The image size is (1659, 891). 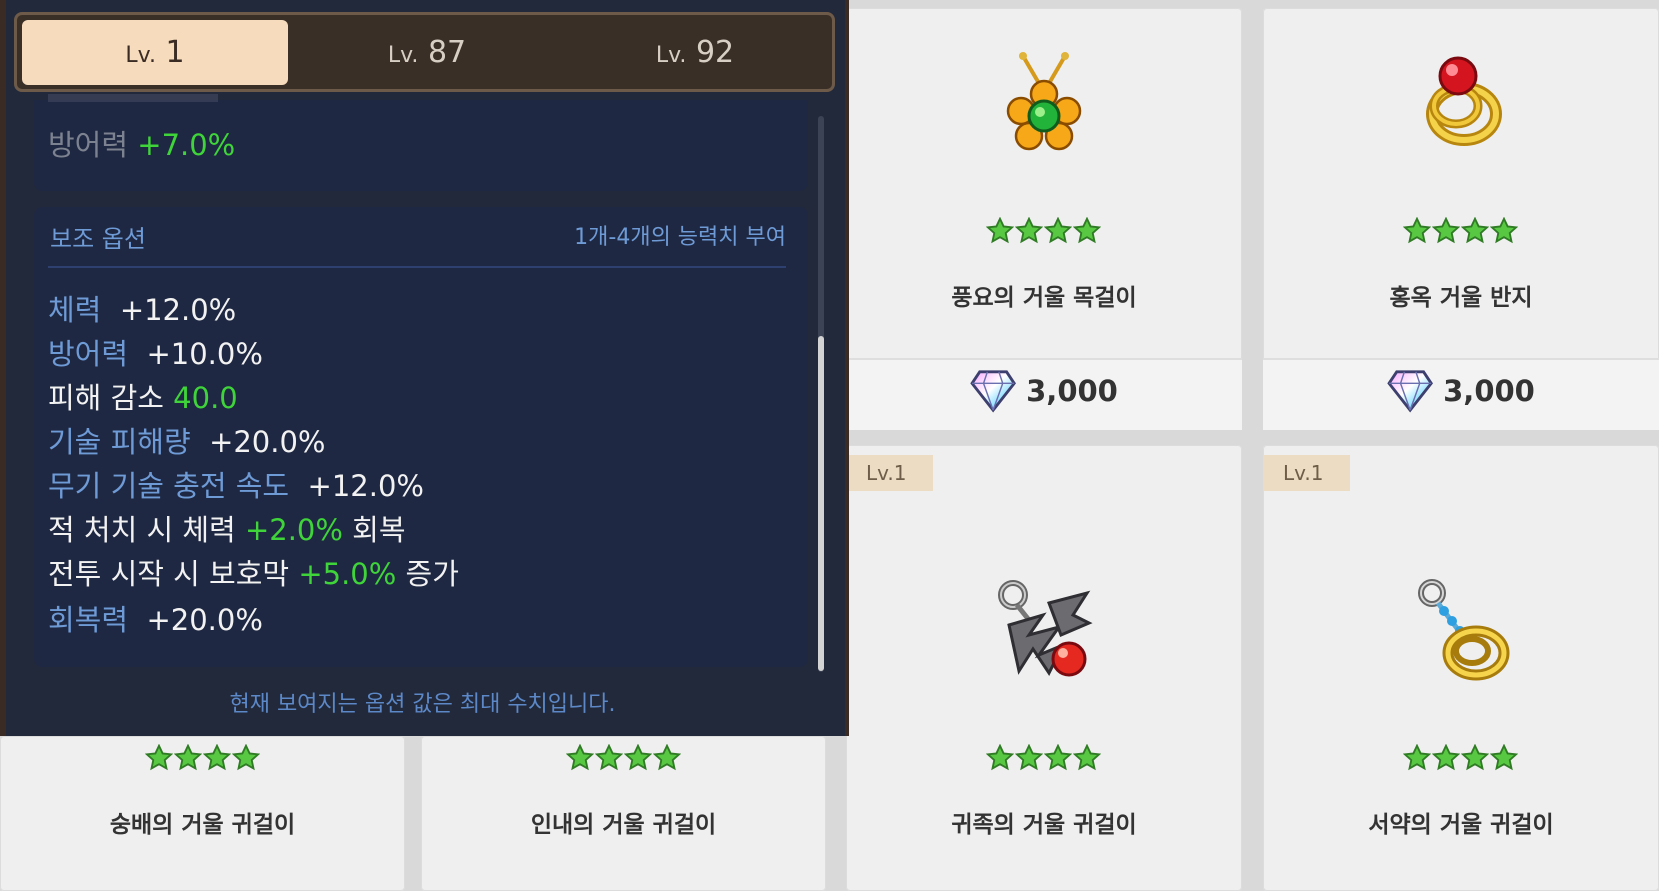 What do you see at coordinates (98, 239) in the screenshot?
I see `sub-options-title: 보조 옵션` at bounding box center [98, 239].